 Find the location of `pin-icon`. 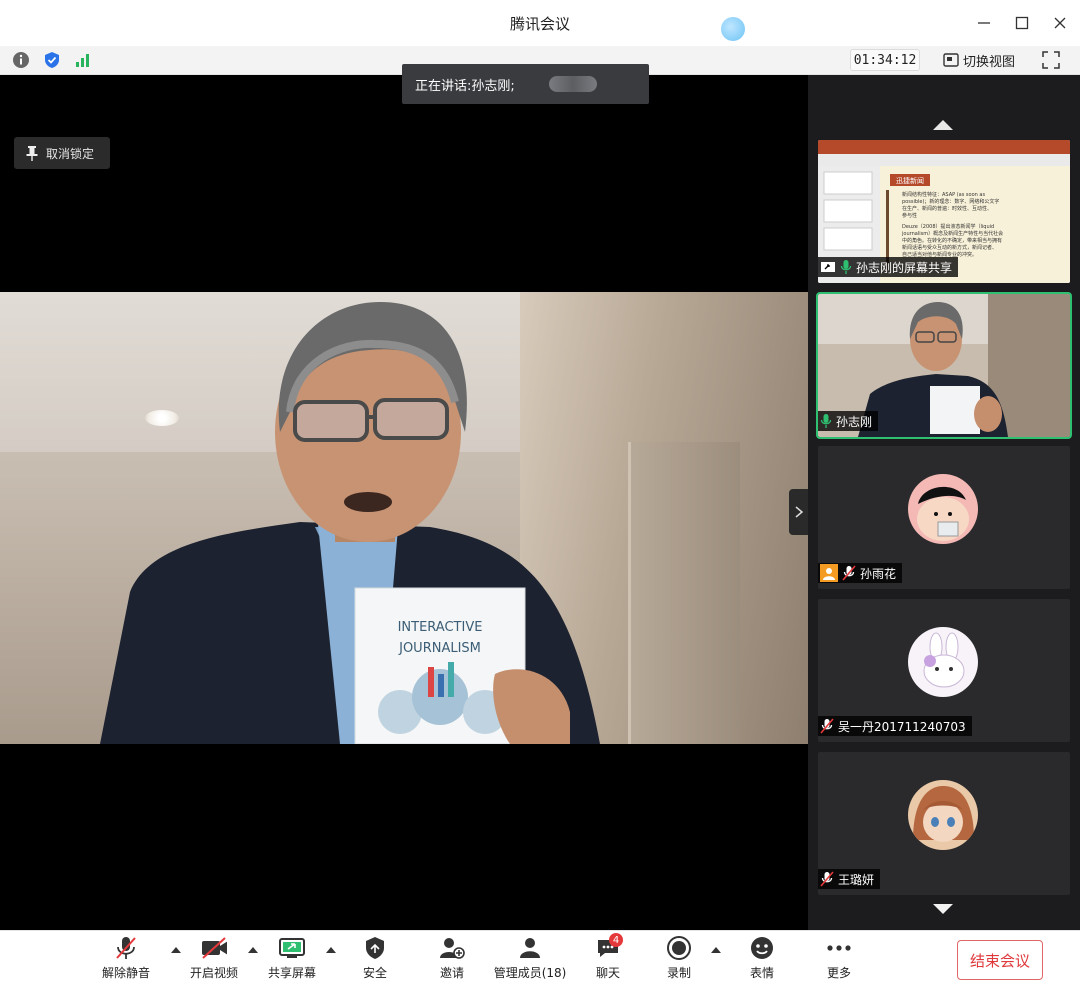

pin-icon is located at coordinates (32, 153).